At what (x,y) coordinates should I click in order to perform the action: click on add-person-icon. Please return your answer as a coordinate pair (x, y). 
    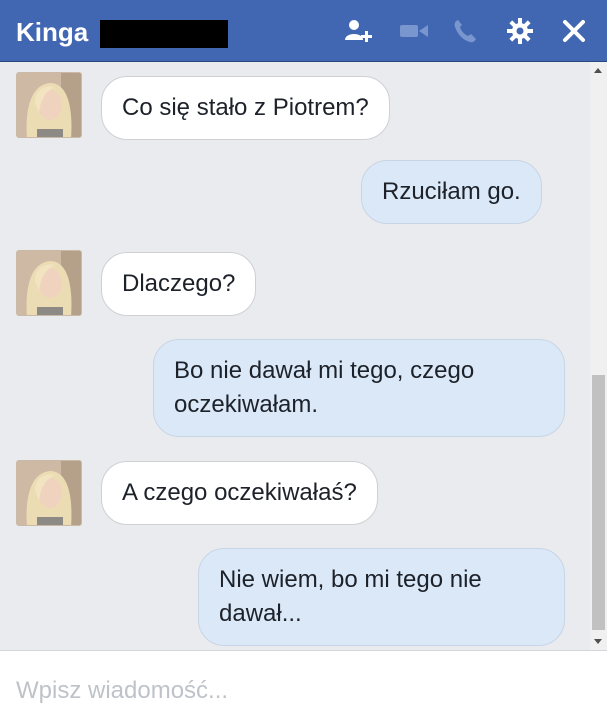
    Looking at the image, I should click on (360, 31).